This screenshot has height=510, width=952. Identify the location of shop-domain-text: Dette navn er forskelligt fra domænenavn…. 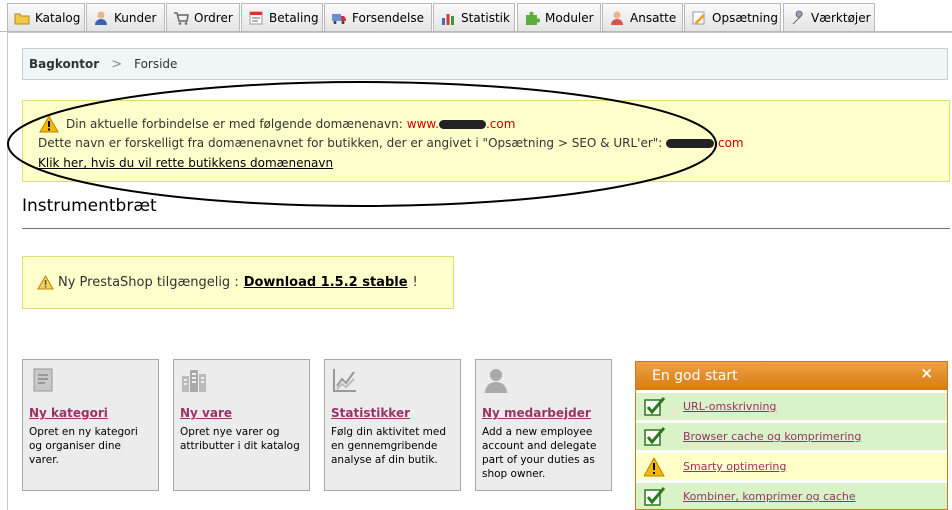
(350, 143).